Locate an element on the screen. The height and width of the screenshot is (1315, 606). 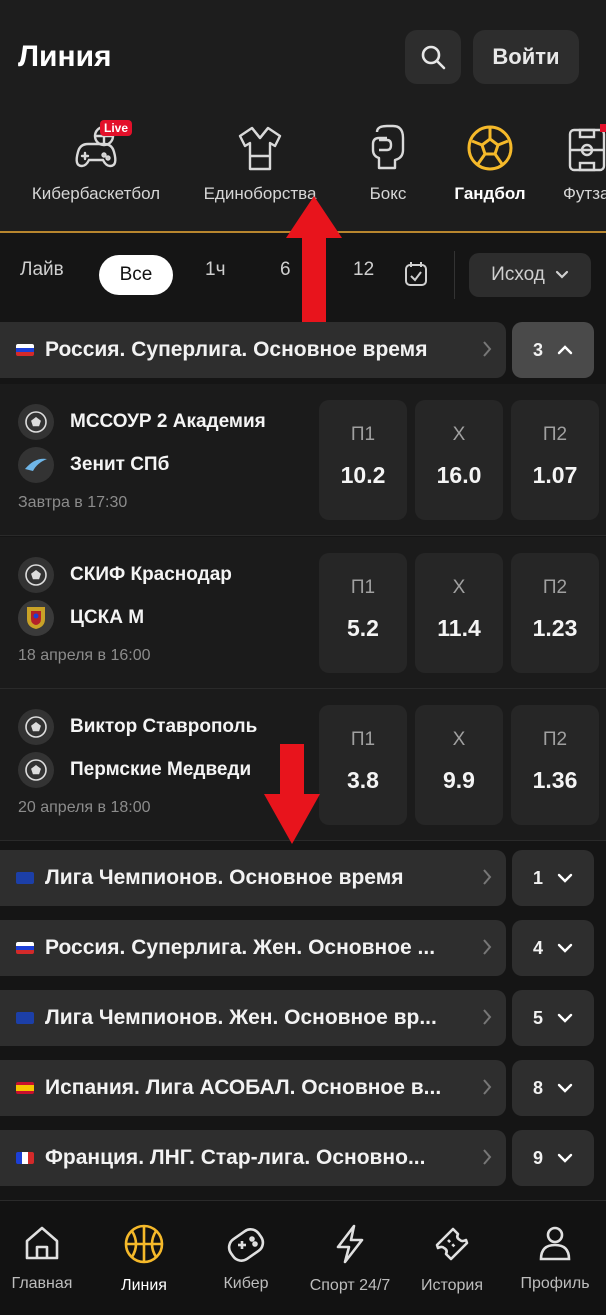
search-button is located at coordinates (433, 57).